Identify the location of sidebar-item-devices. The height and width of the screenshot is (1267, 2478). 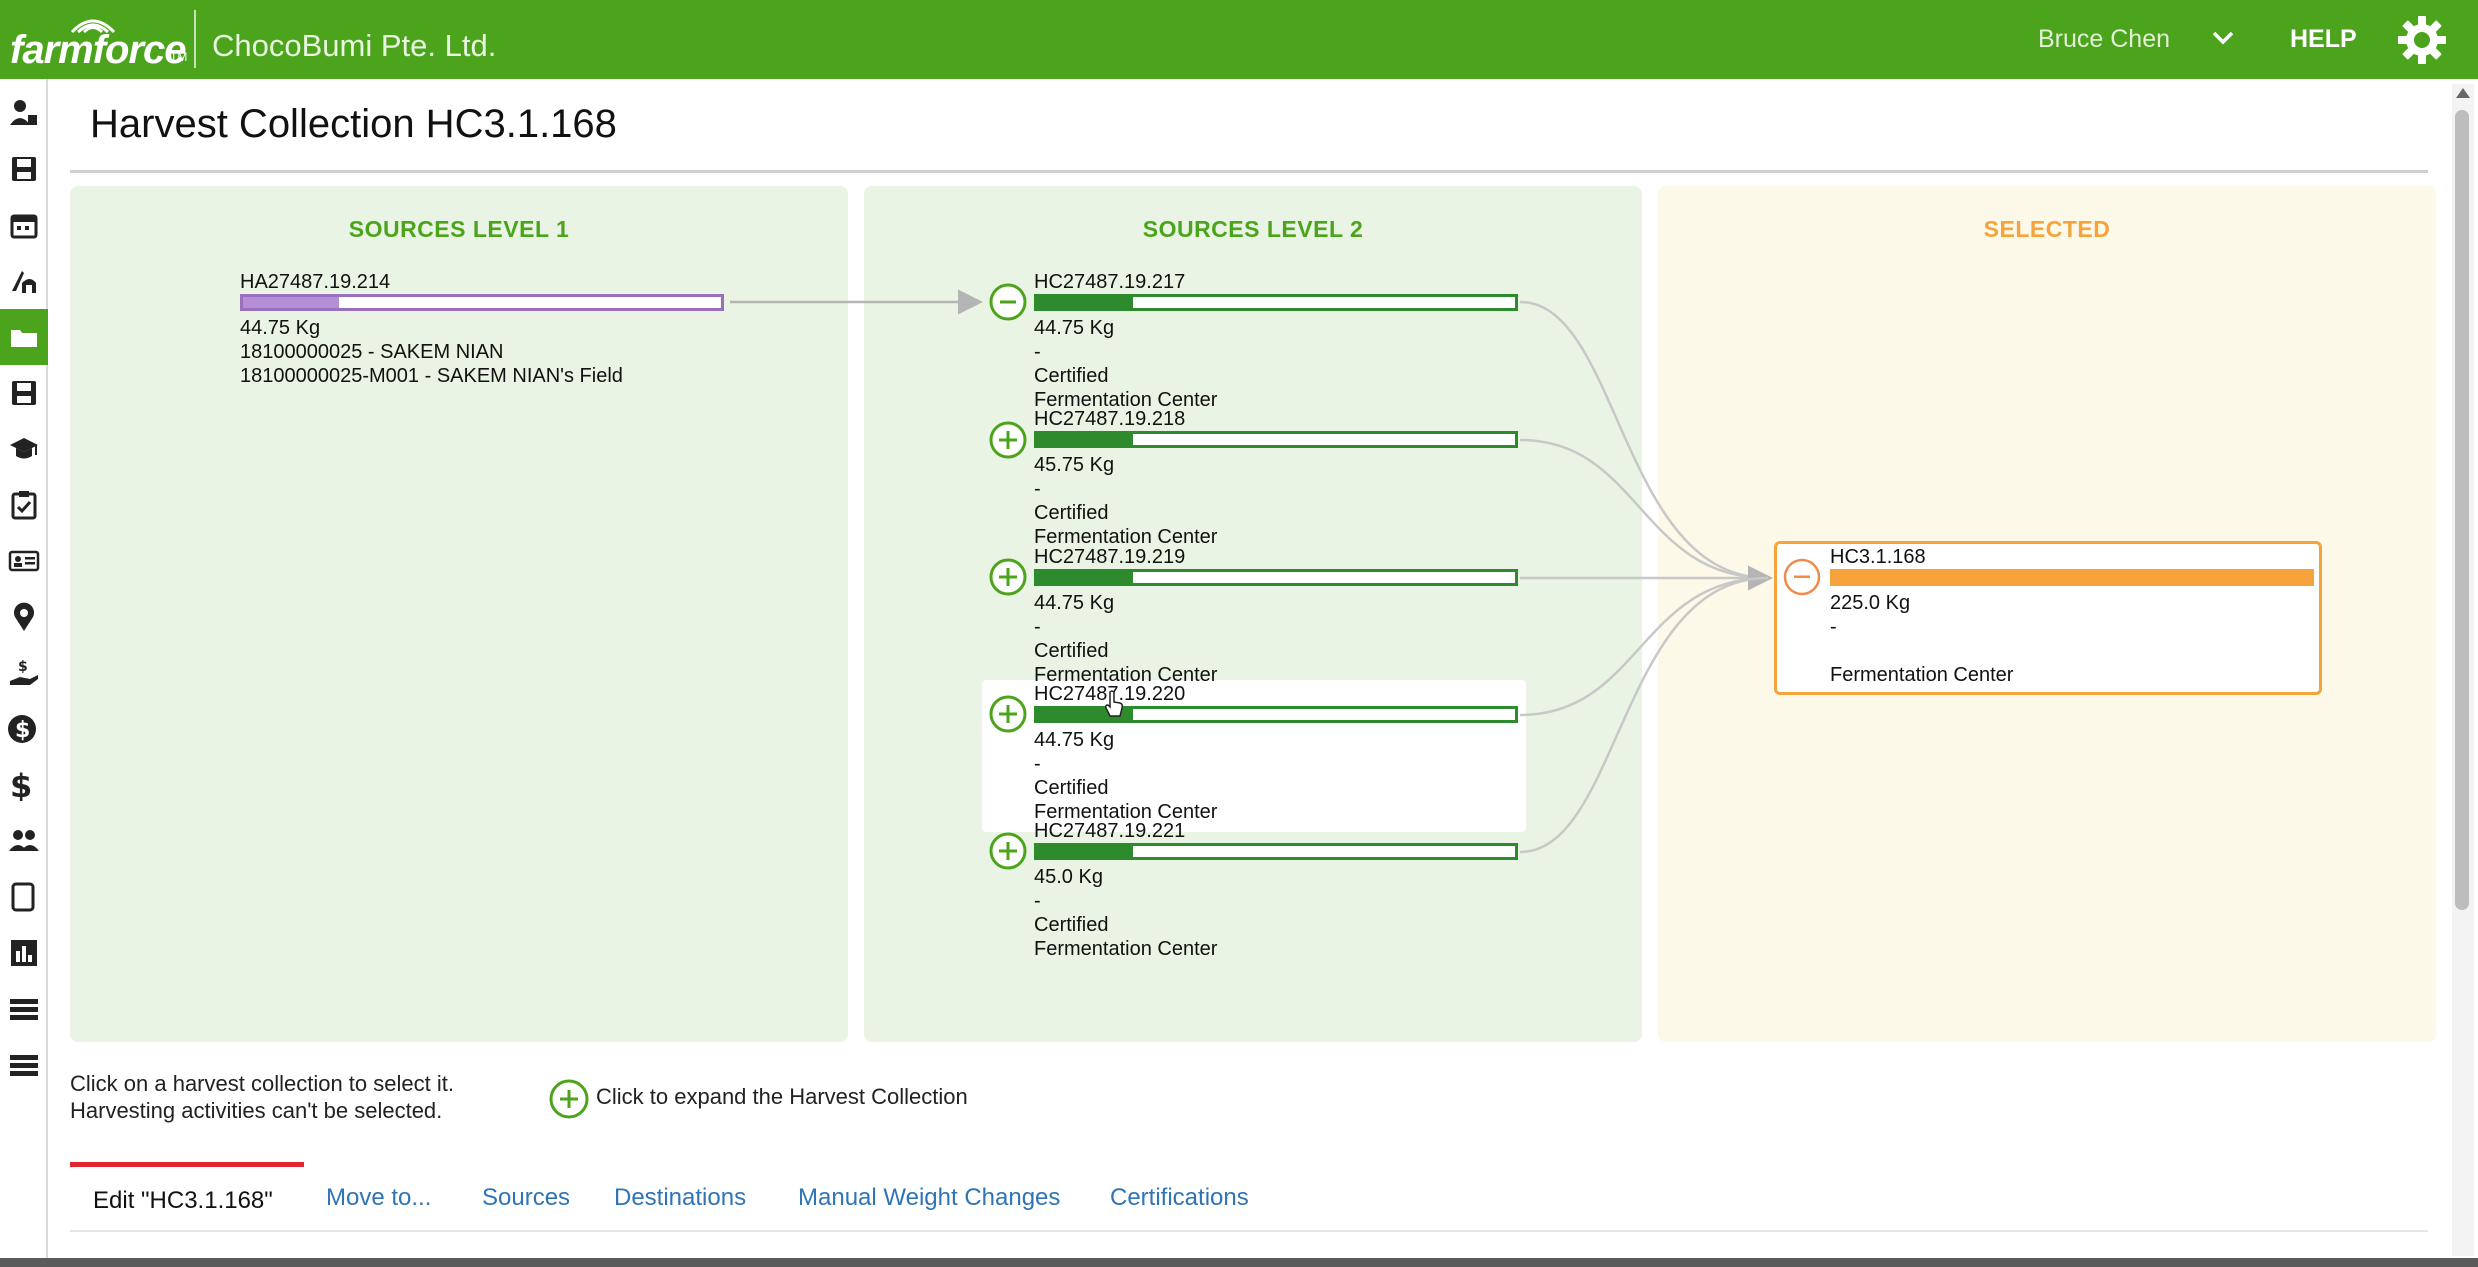
(24, 897).